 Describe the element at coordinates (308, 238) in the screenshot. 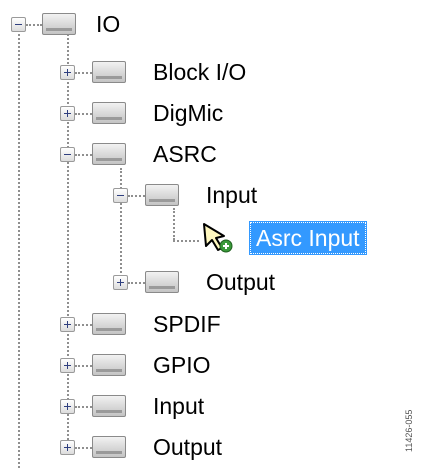

I see `tree-item-label-selected: Asrc Input` at that location.